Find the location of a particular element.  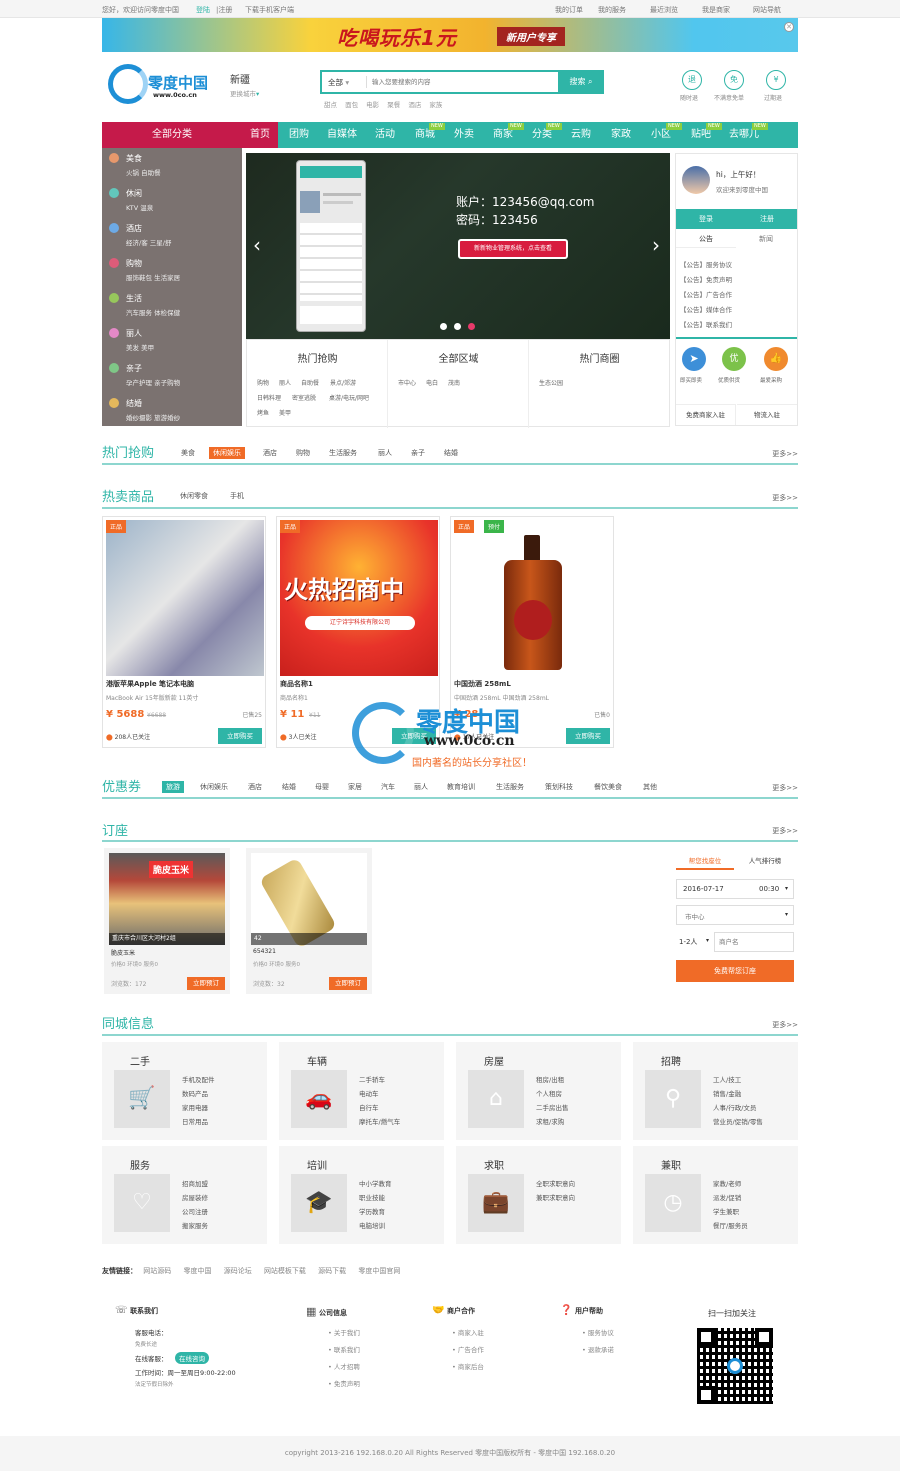

nav-item-home: 首页 is located at coordinates (260, 135).